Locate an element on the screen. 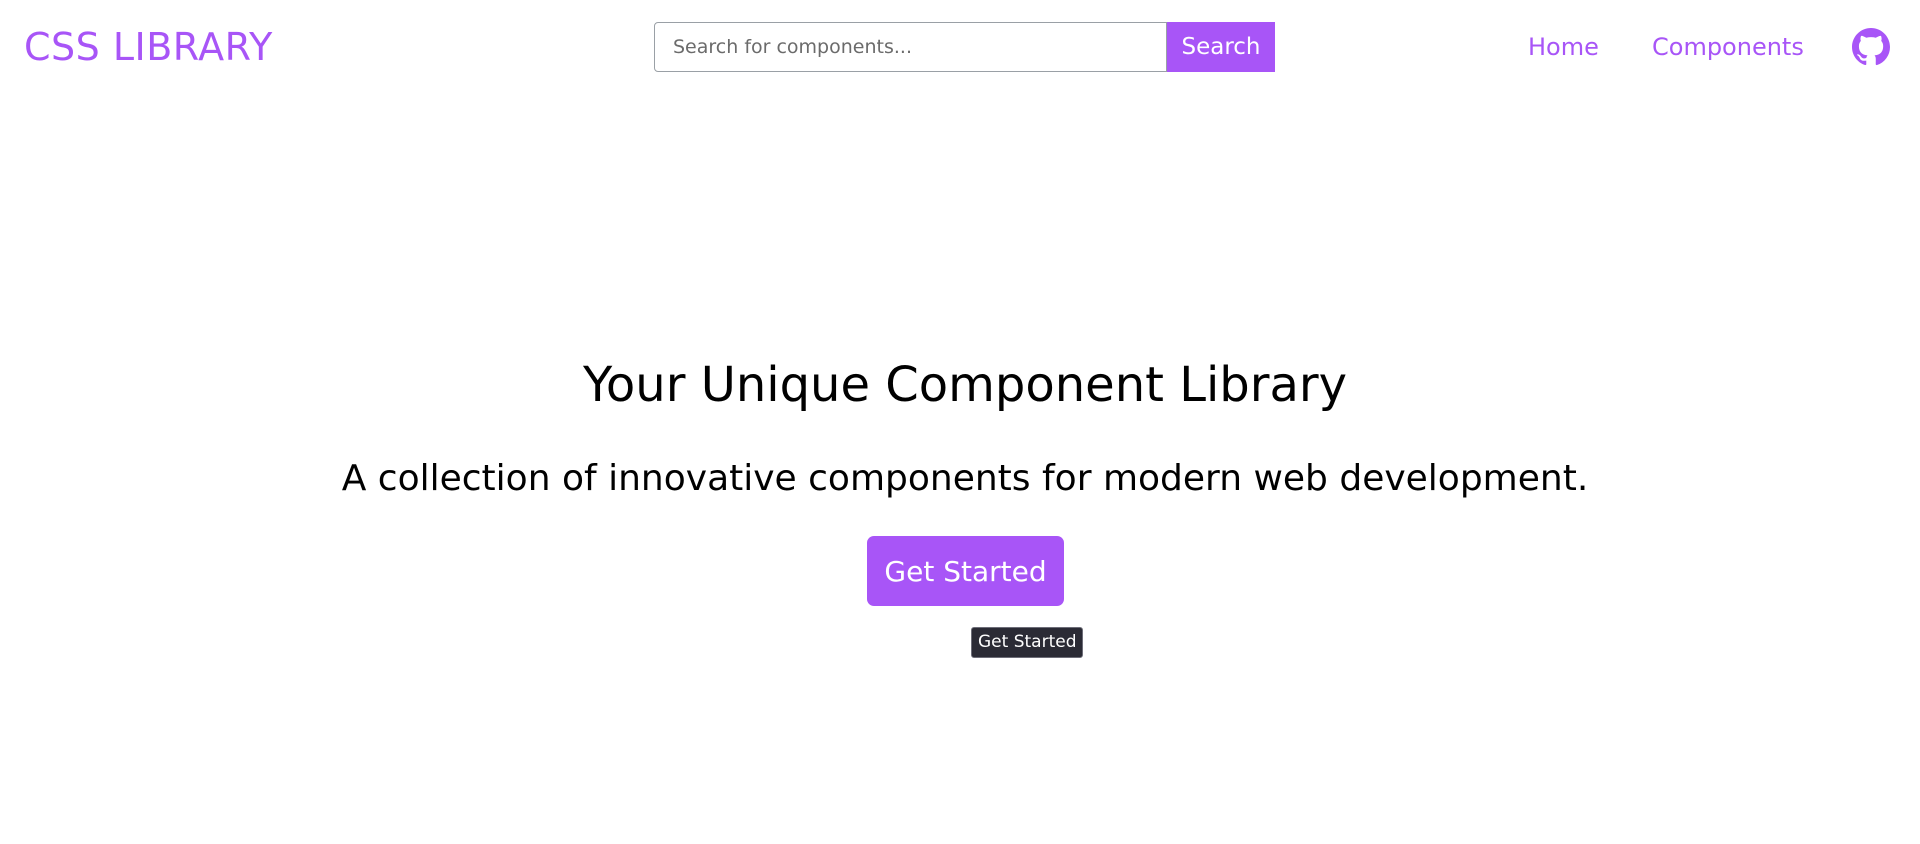  nav-link-home: Home is located at coordinates (1563, 47).